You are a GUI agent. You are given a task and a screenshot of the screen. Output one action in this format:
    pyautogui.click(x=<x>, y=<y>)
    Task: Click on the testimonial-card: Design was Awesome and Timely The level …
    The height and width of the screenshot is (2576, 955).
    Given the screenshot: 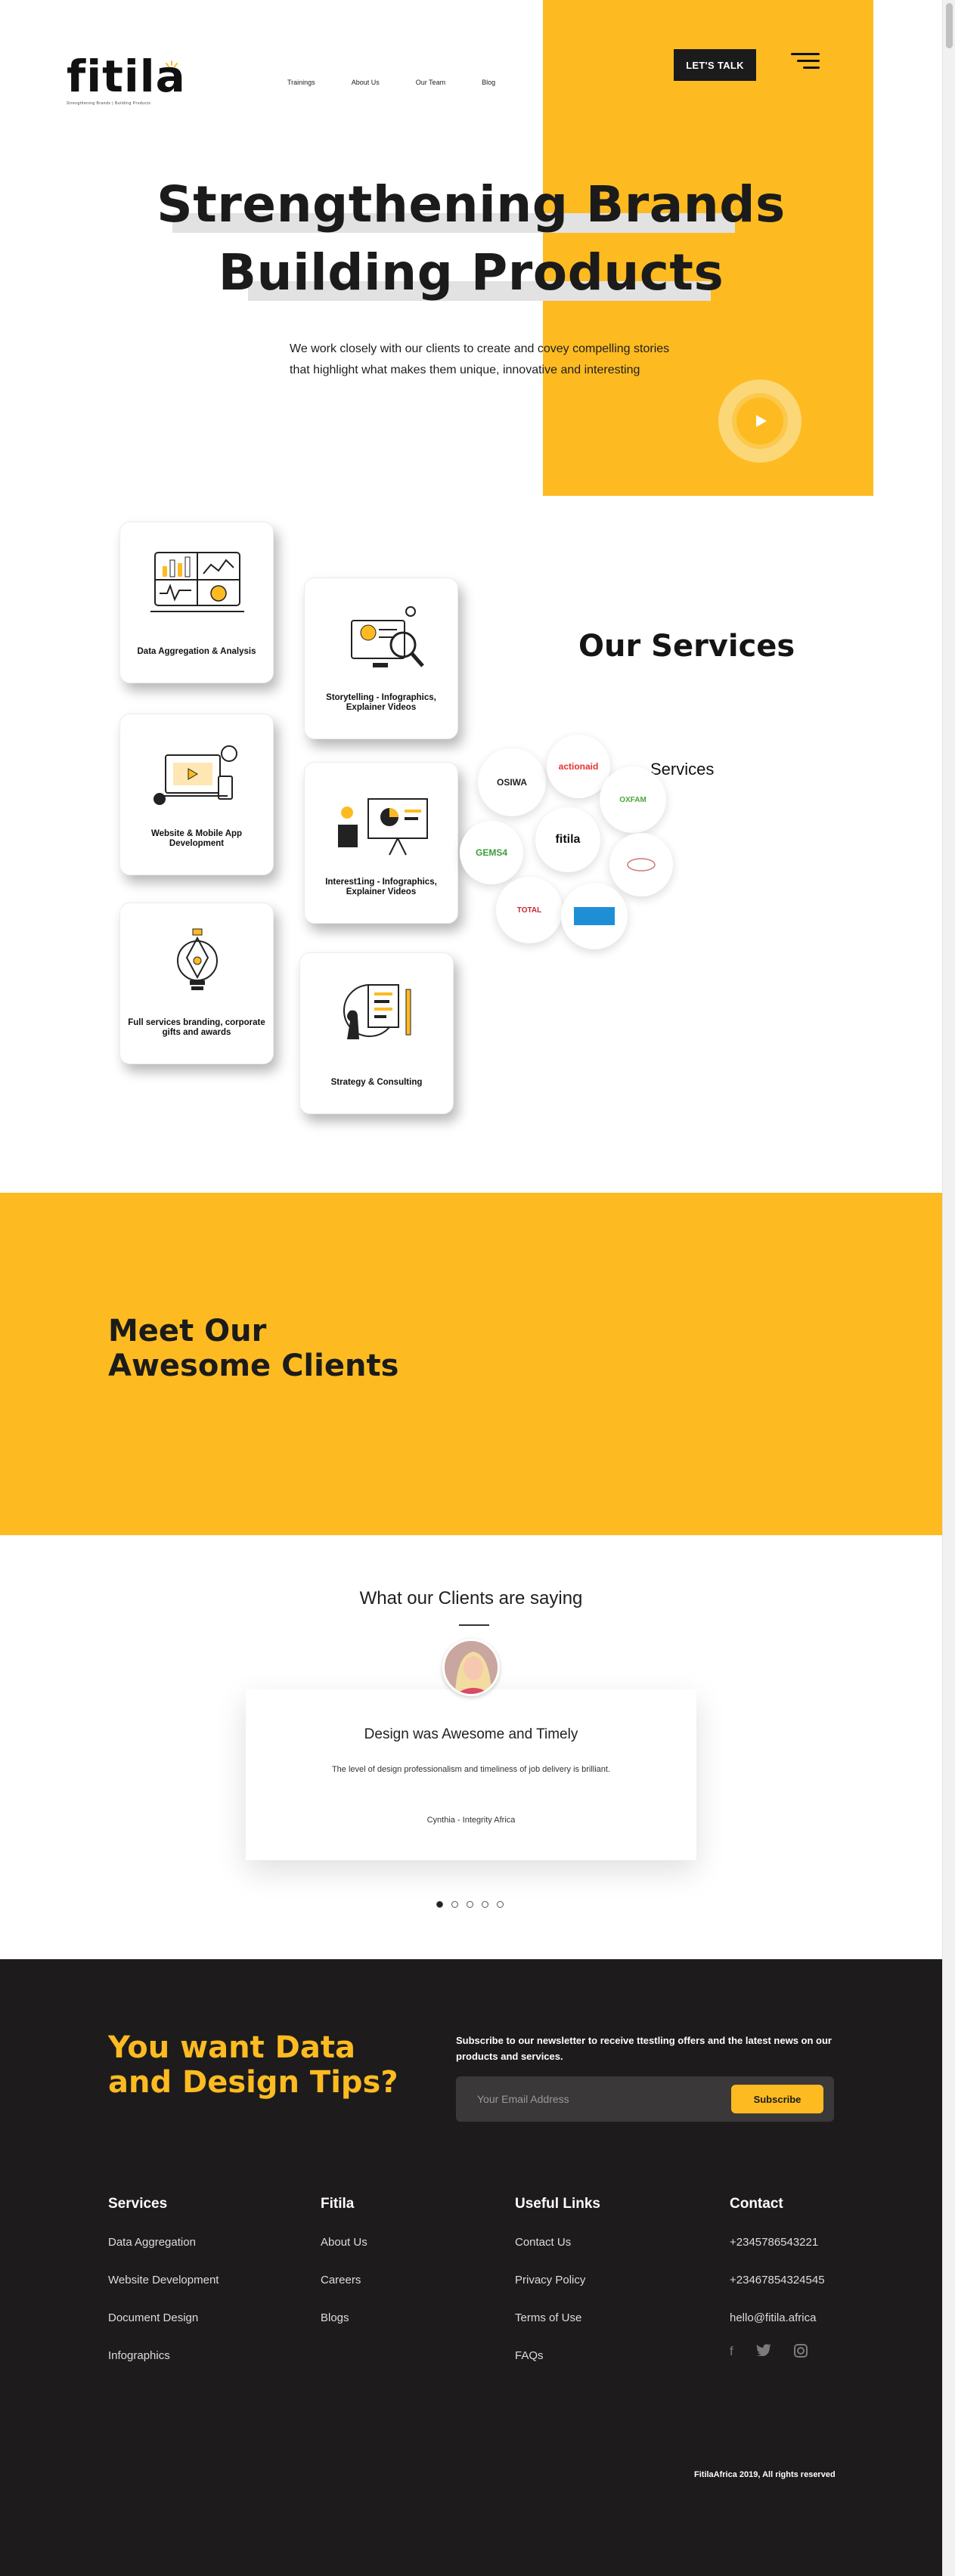 What is the action you would take?
    pyautogui.click(x=471, y=1774)
    